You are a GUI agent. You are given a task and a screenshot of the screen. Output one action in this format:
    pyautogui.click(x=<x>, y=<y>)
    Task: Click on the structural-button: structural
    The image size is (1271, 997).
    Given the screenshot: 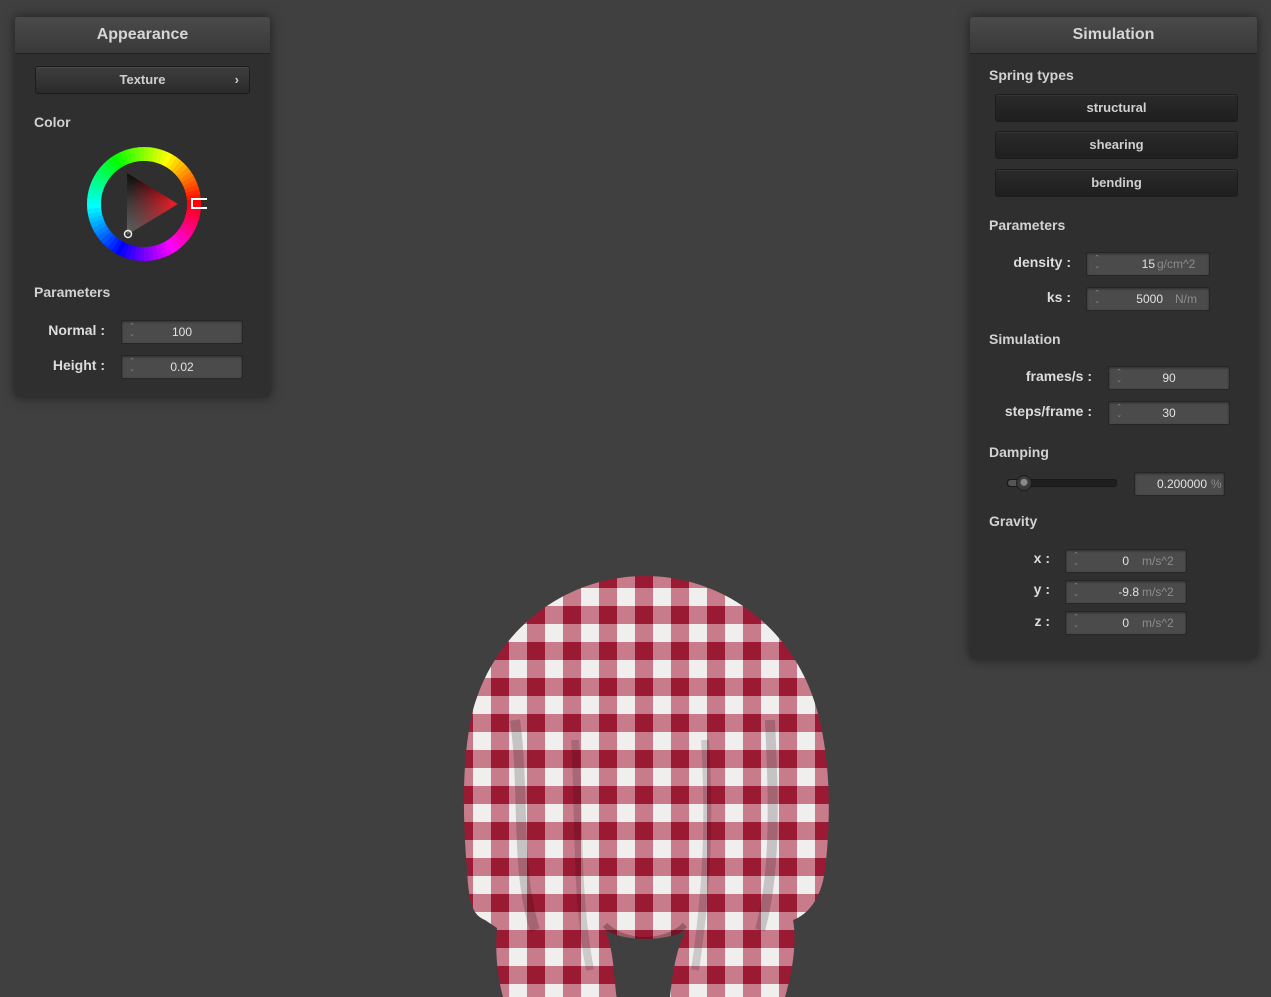 What is the action you would take?
    pyautogui.click(x=1116, y=108)
    